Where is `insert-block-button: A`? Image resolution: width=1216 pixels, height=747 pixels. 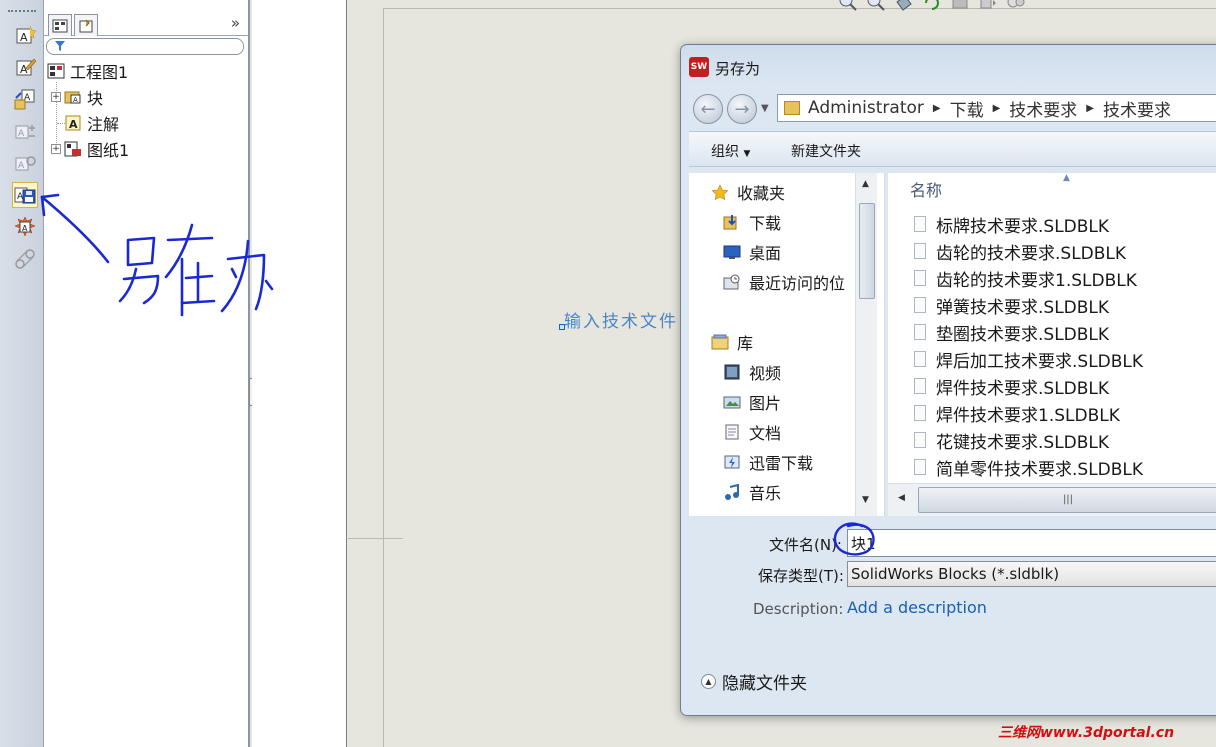 insert-block-button: A is located at coordinates (25, 99).